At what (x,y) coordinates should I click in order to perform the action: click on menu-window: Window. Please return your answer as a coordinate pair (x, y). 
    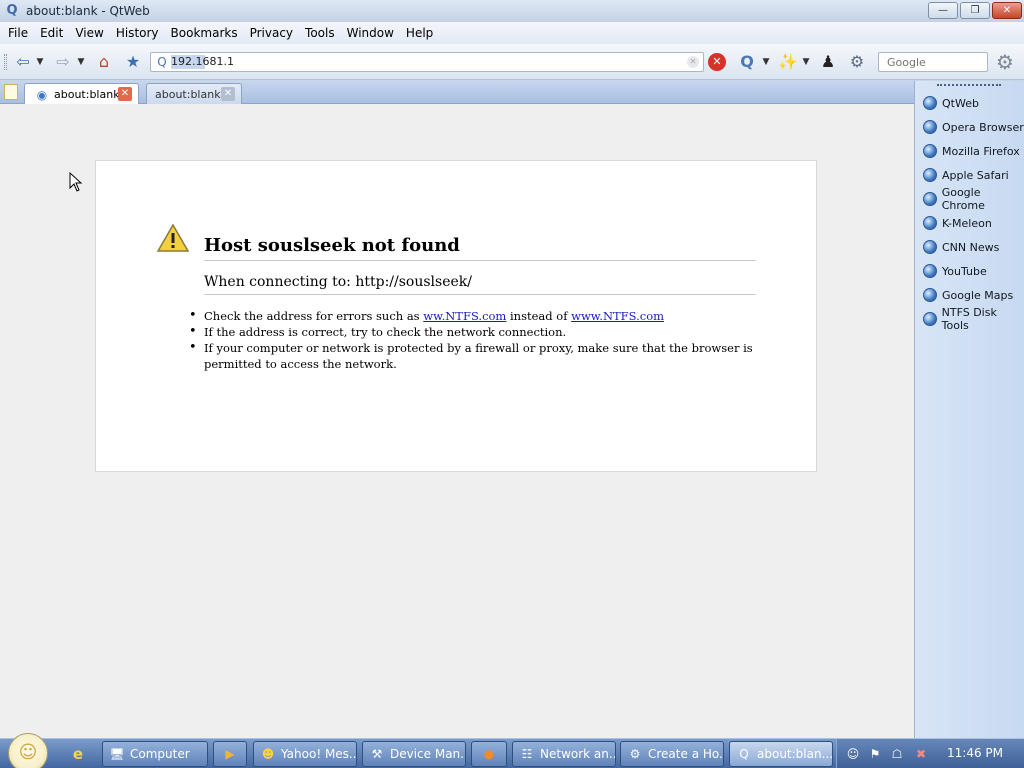
    Looking at the image, I should click on (370, 33).